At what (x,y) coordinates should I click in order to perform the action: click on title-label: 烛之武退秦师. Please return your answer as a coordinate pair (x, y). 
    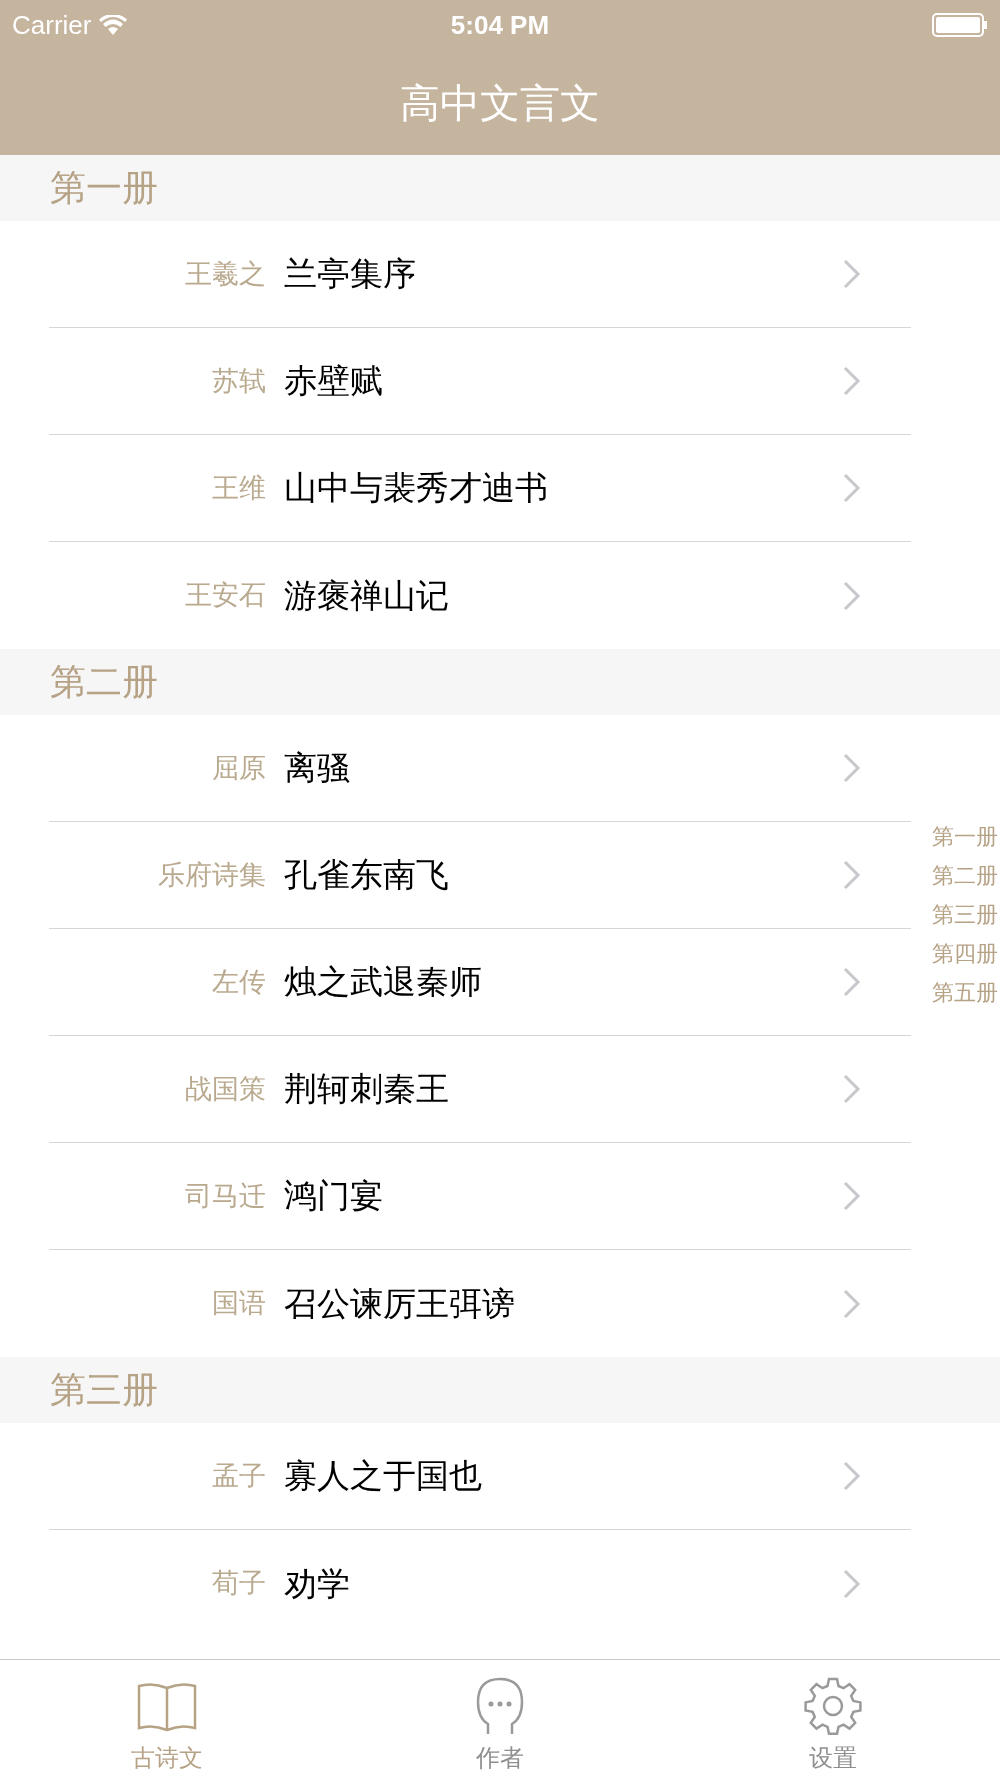
    Looking at the image, I should click on (383, 982).